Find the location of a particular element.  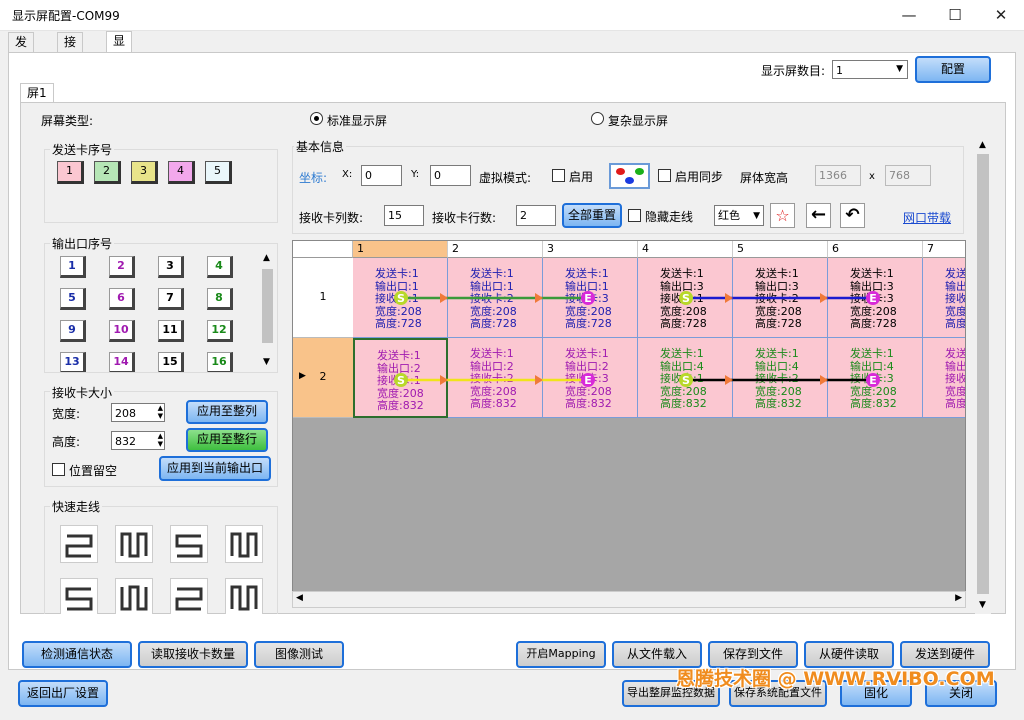

panel-scroll-thumb is located at coordinates (983, 374).